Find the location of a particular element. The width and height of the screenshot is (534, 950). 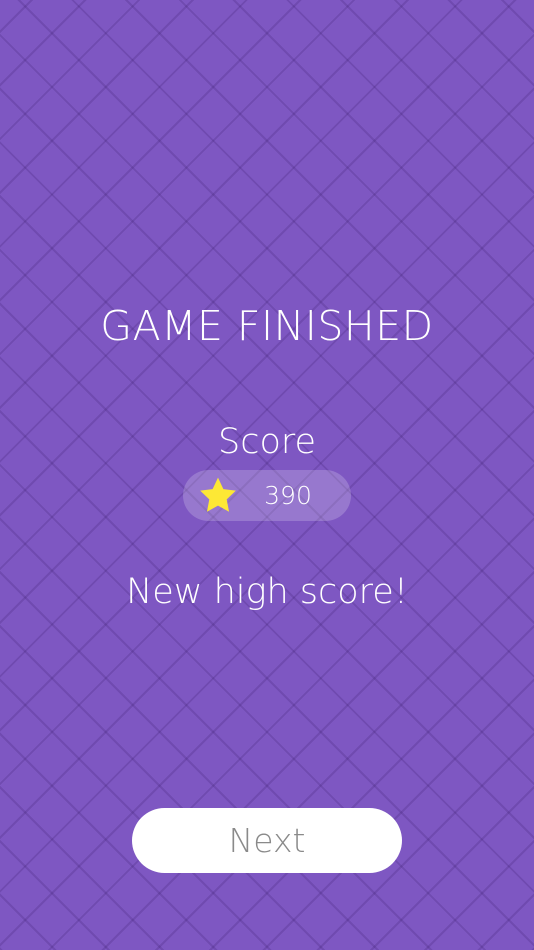

high-score-message: New high score! is located at coordinates (267, 592).